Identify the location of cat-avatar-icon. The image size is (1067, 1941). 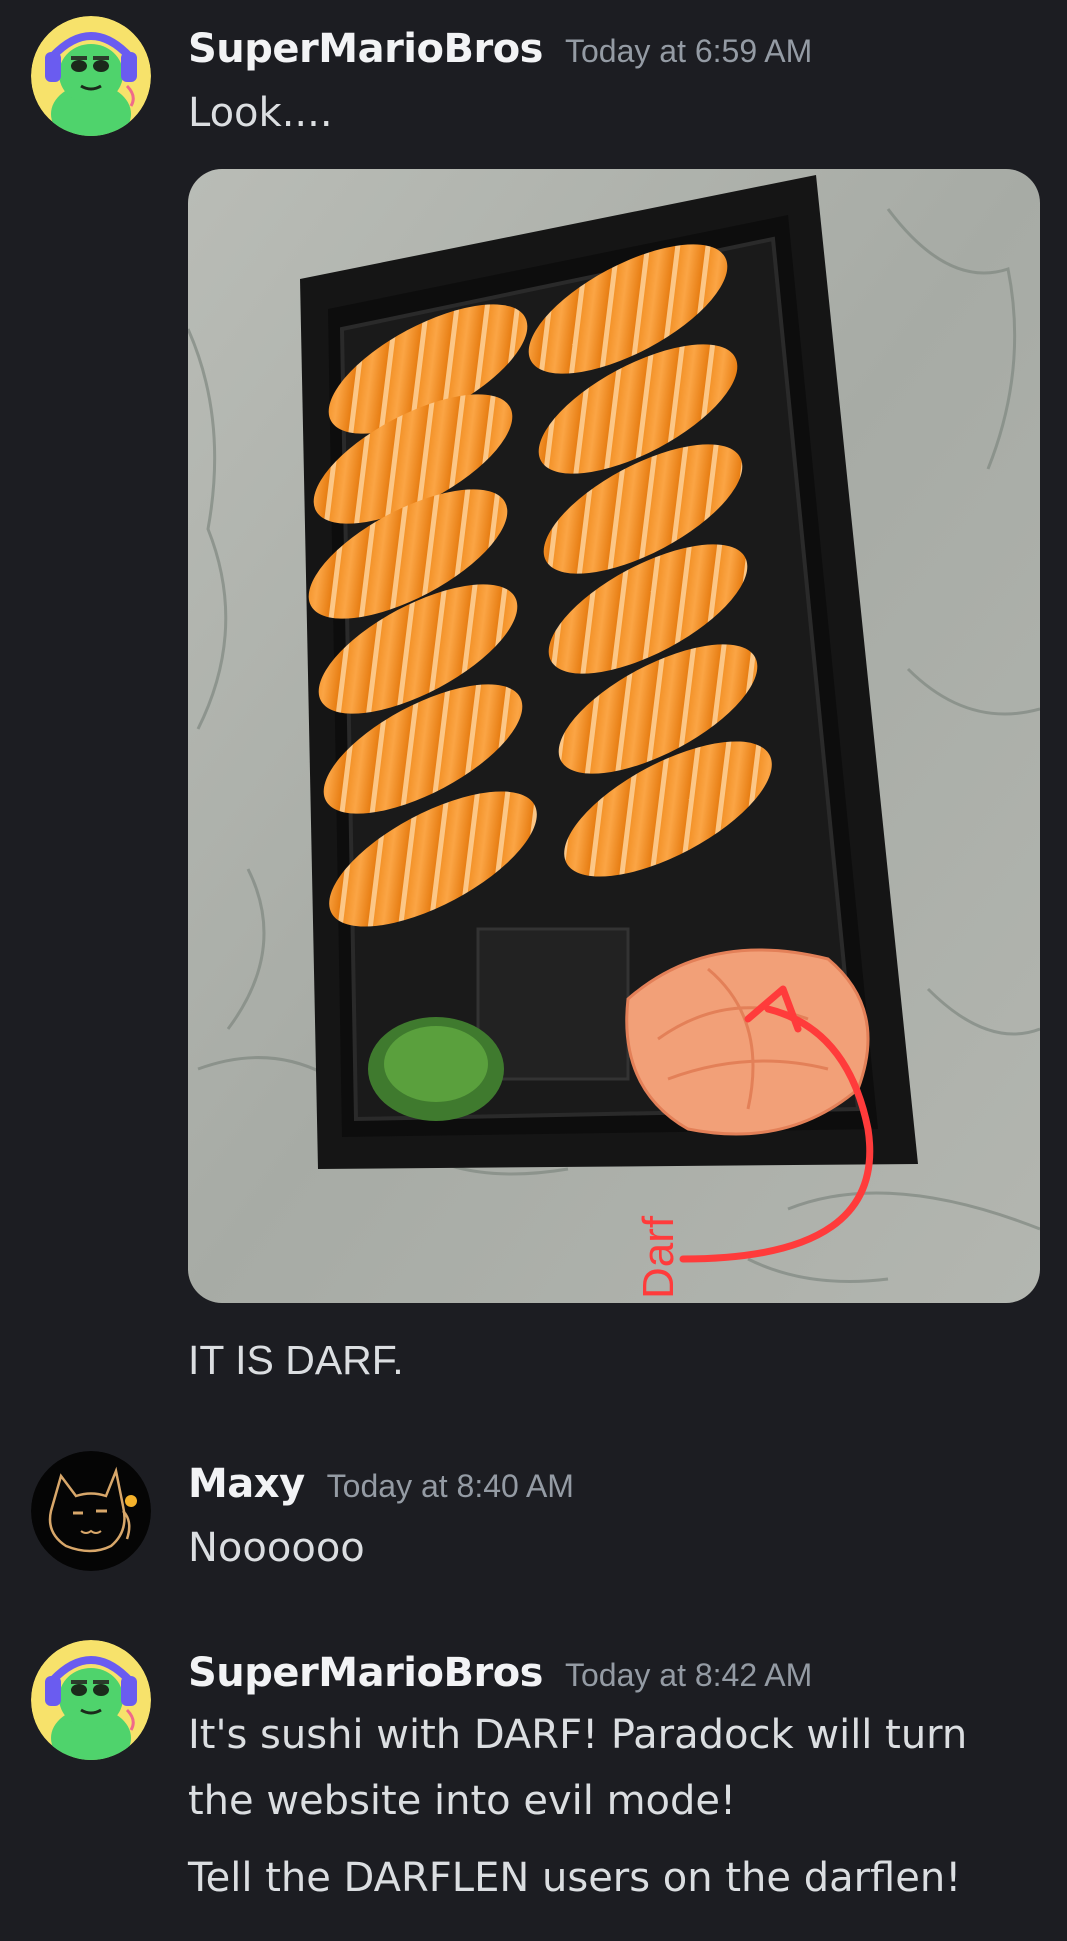
(91, 1511).